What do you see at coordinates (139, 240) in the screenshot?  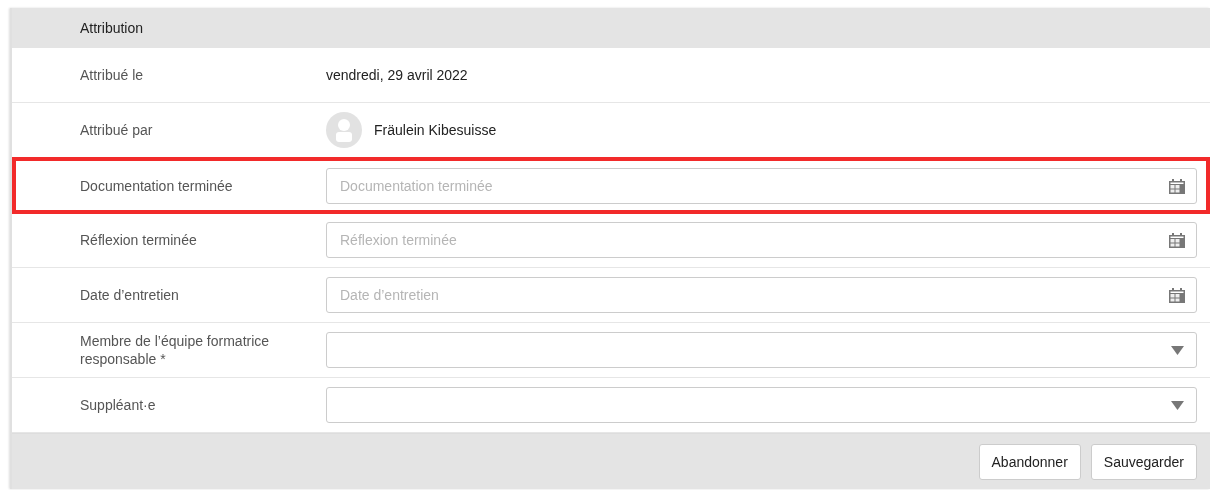 I see `field-label: Réflexion terminée` at bounding box center [139, 240].